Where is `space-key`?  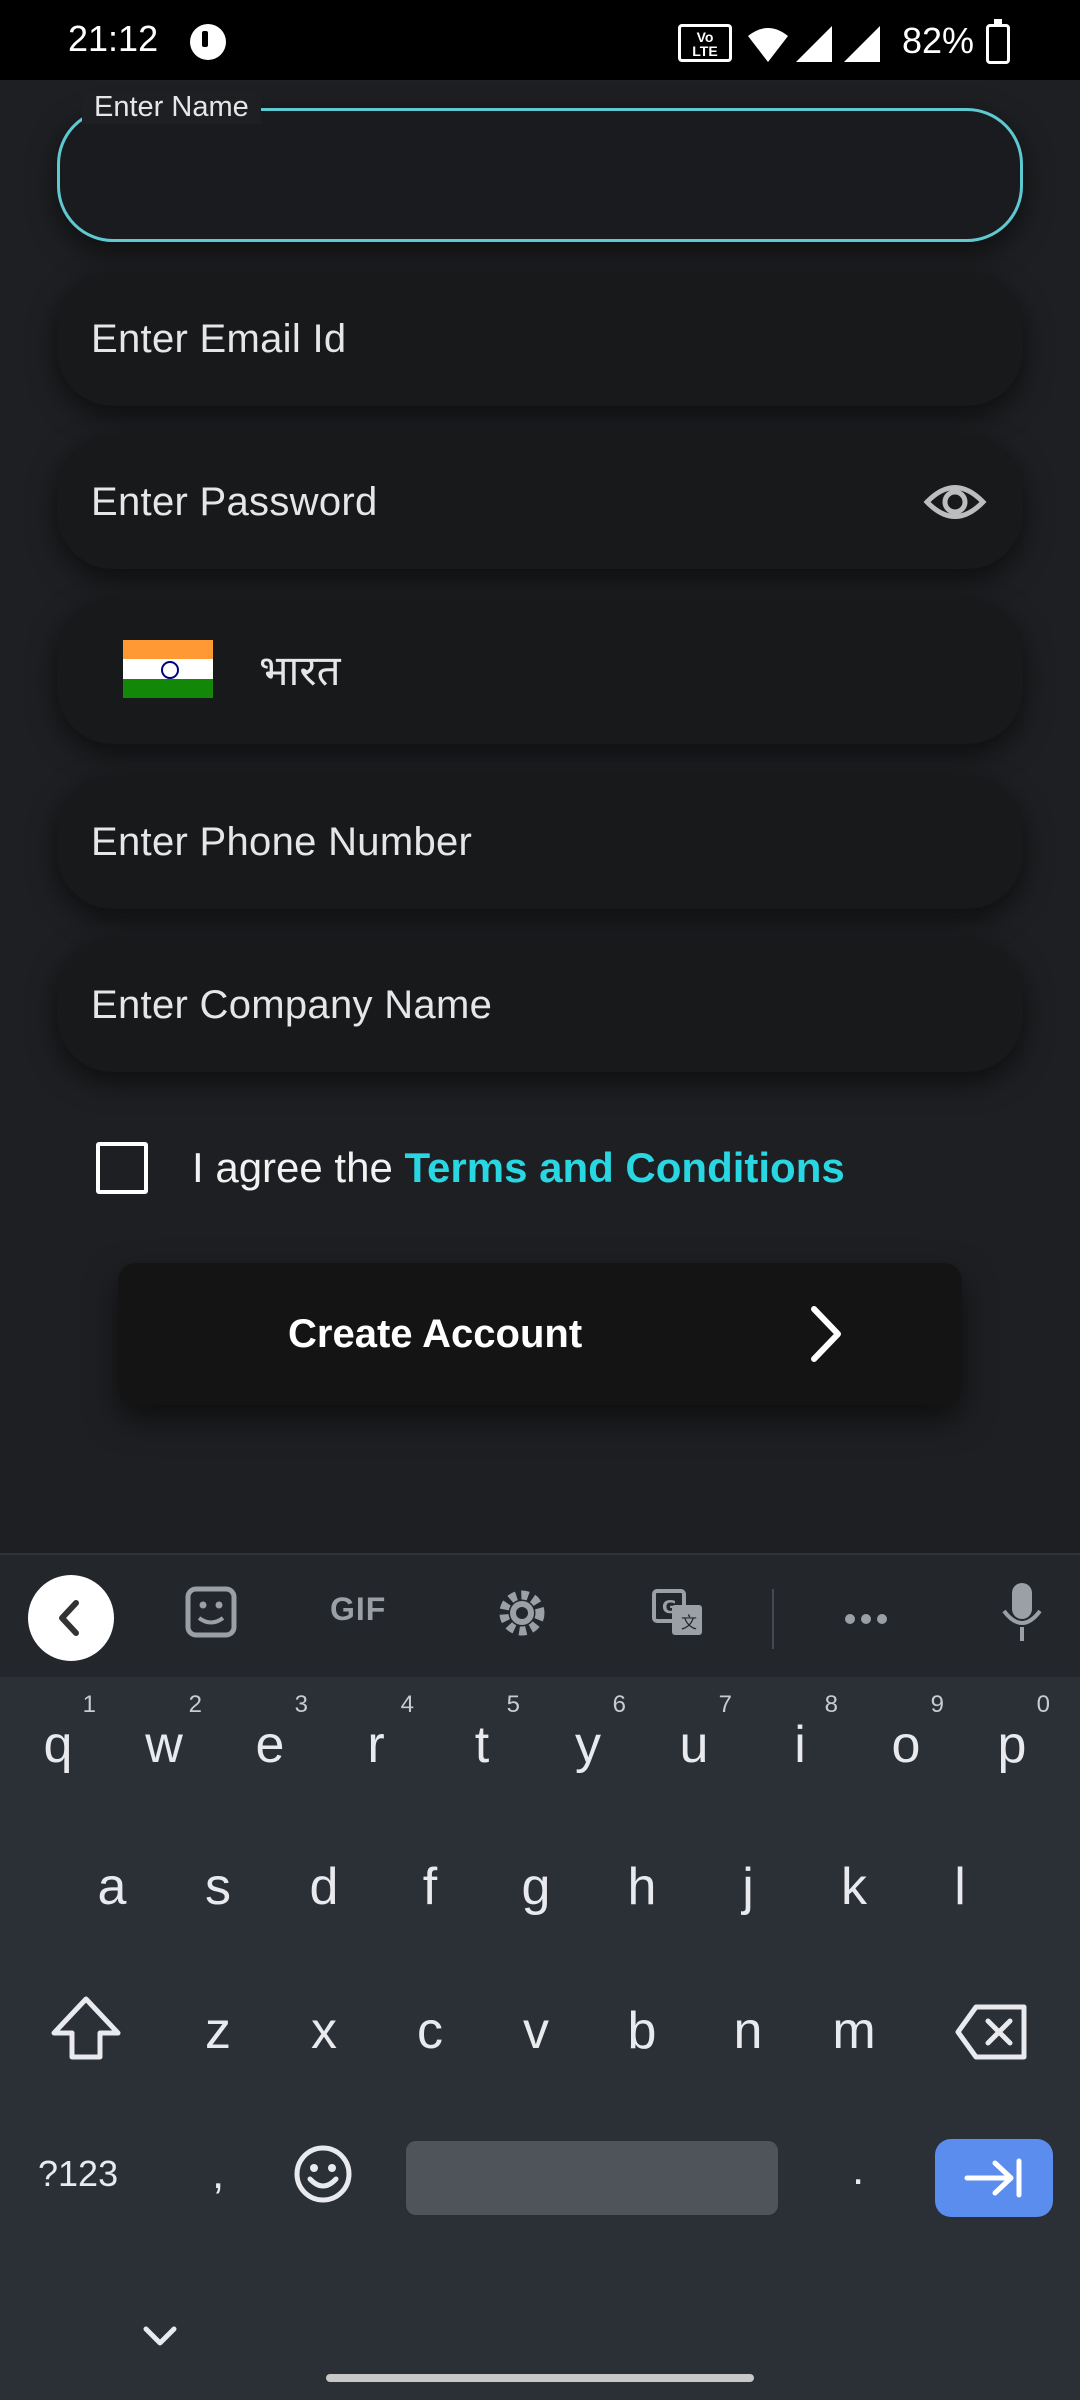
space-key is located at coordinates (592, 2178).